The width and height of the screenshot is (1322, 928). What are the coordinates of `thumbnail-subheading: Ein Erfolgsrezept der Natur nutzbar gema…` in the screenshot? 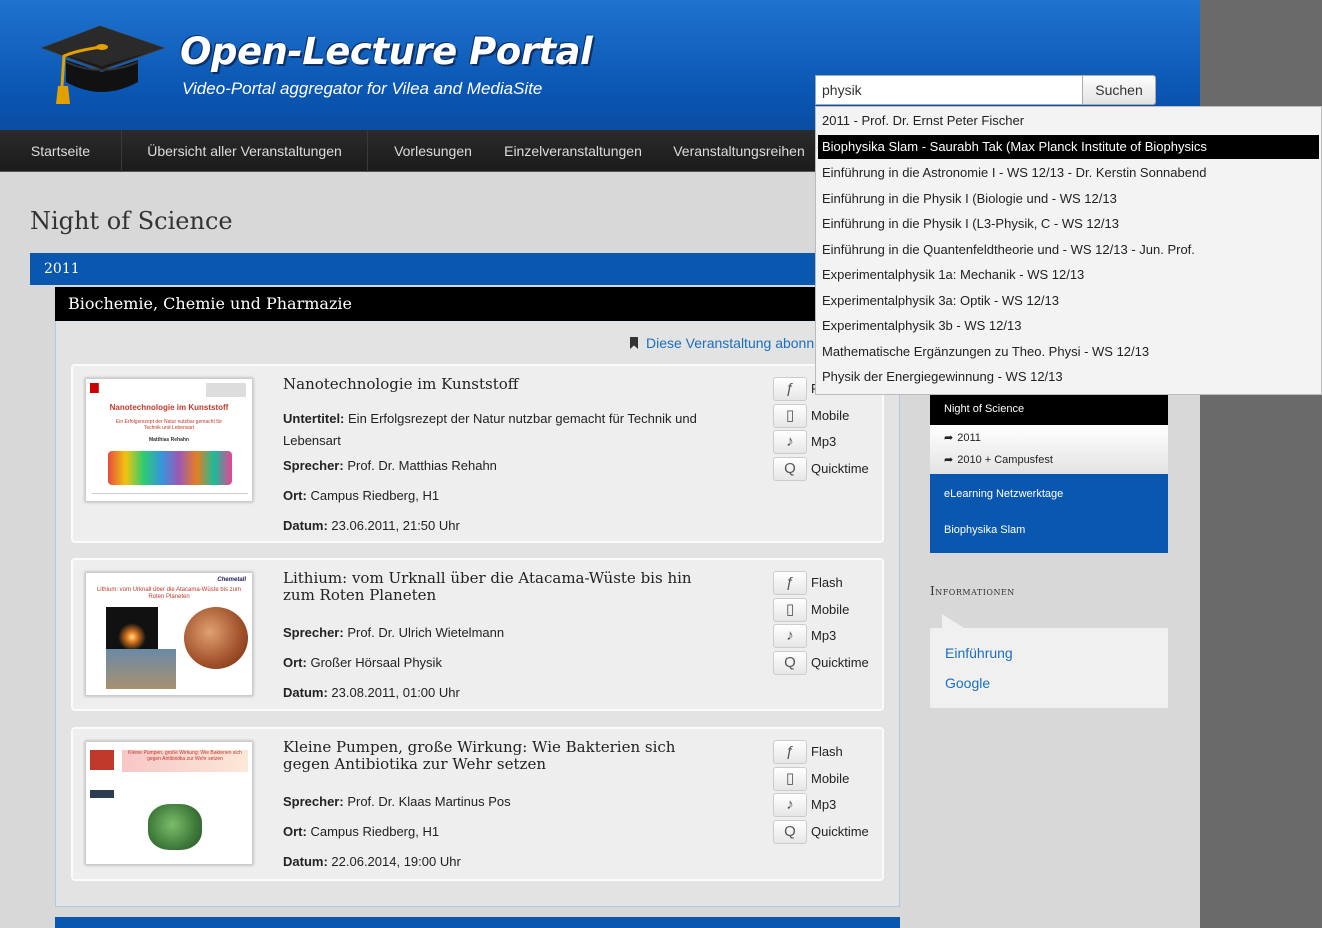 It's located at (169, 425).